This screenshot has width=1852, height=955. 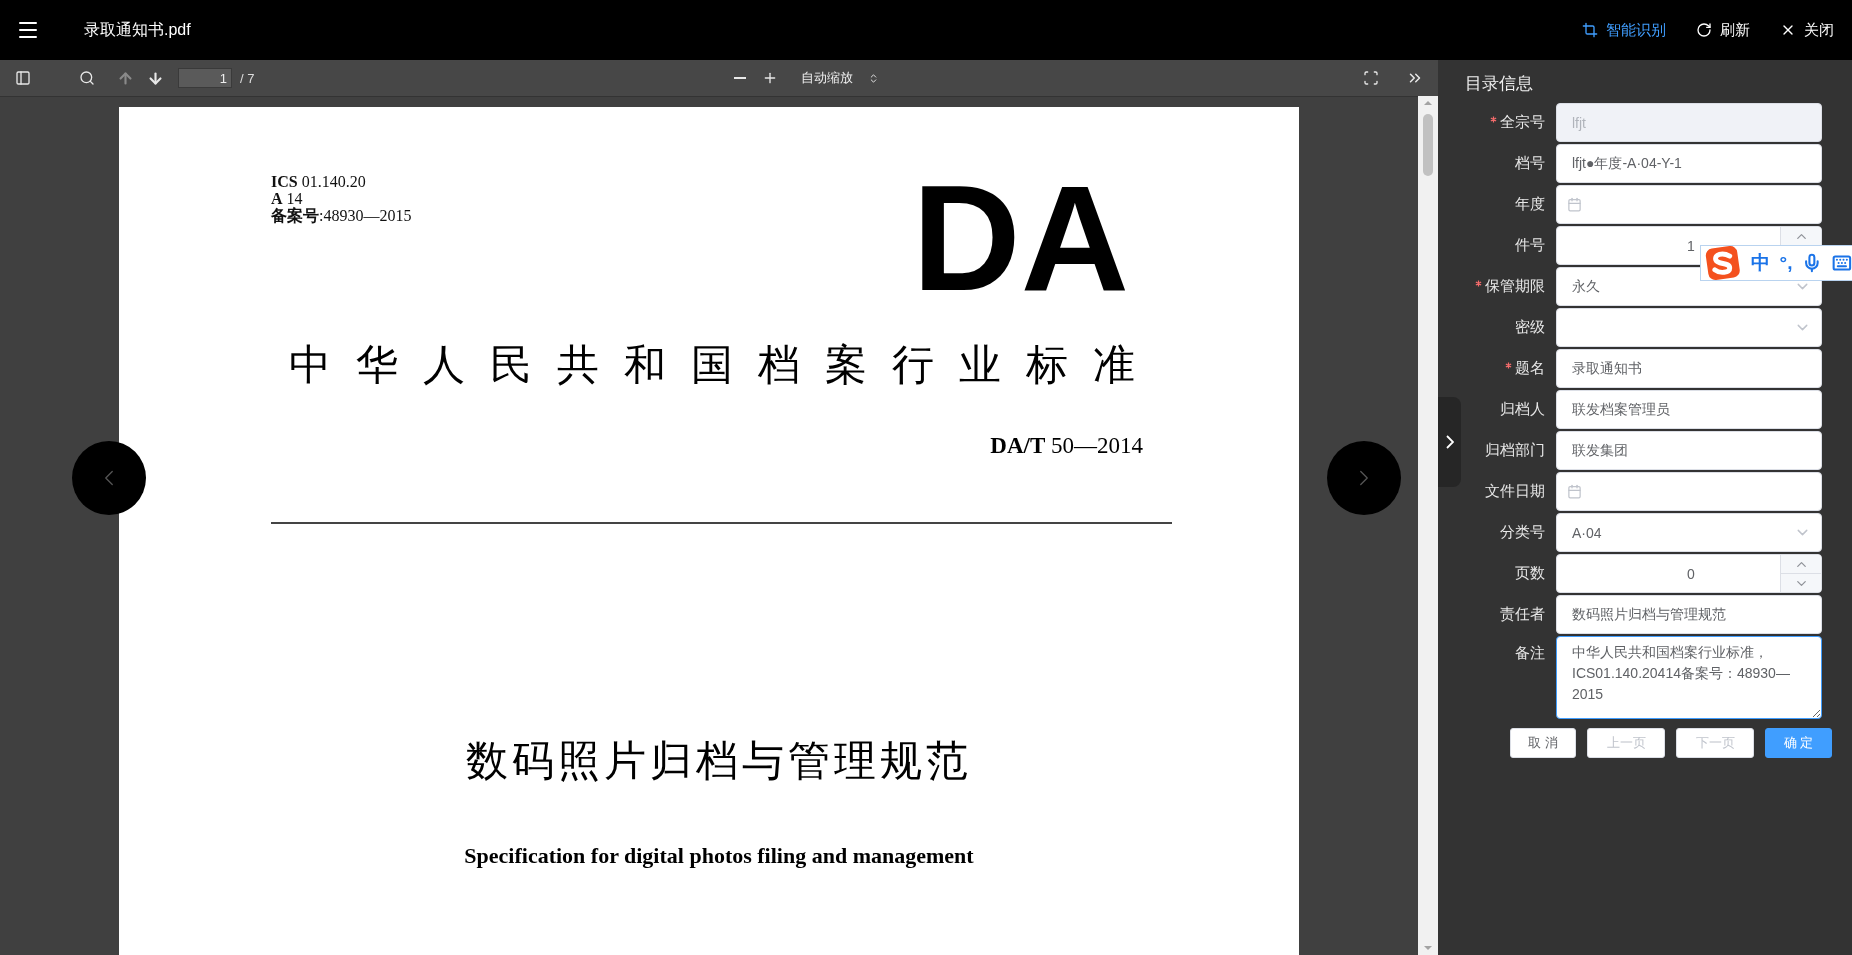 What do you see at coordinates (1627, 163) in the screenshot?
I see `field-value: lfjt●年度-A·04-Y-1` at bounding box center [1627, 163].